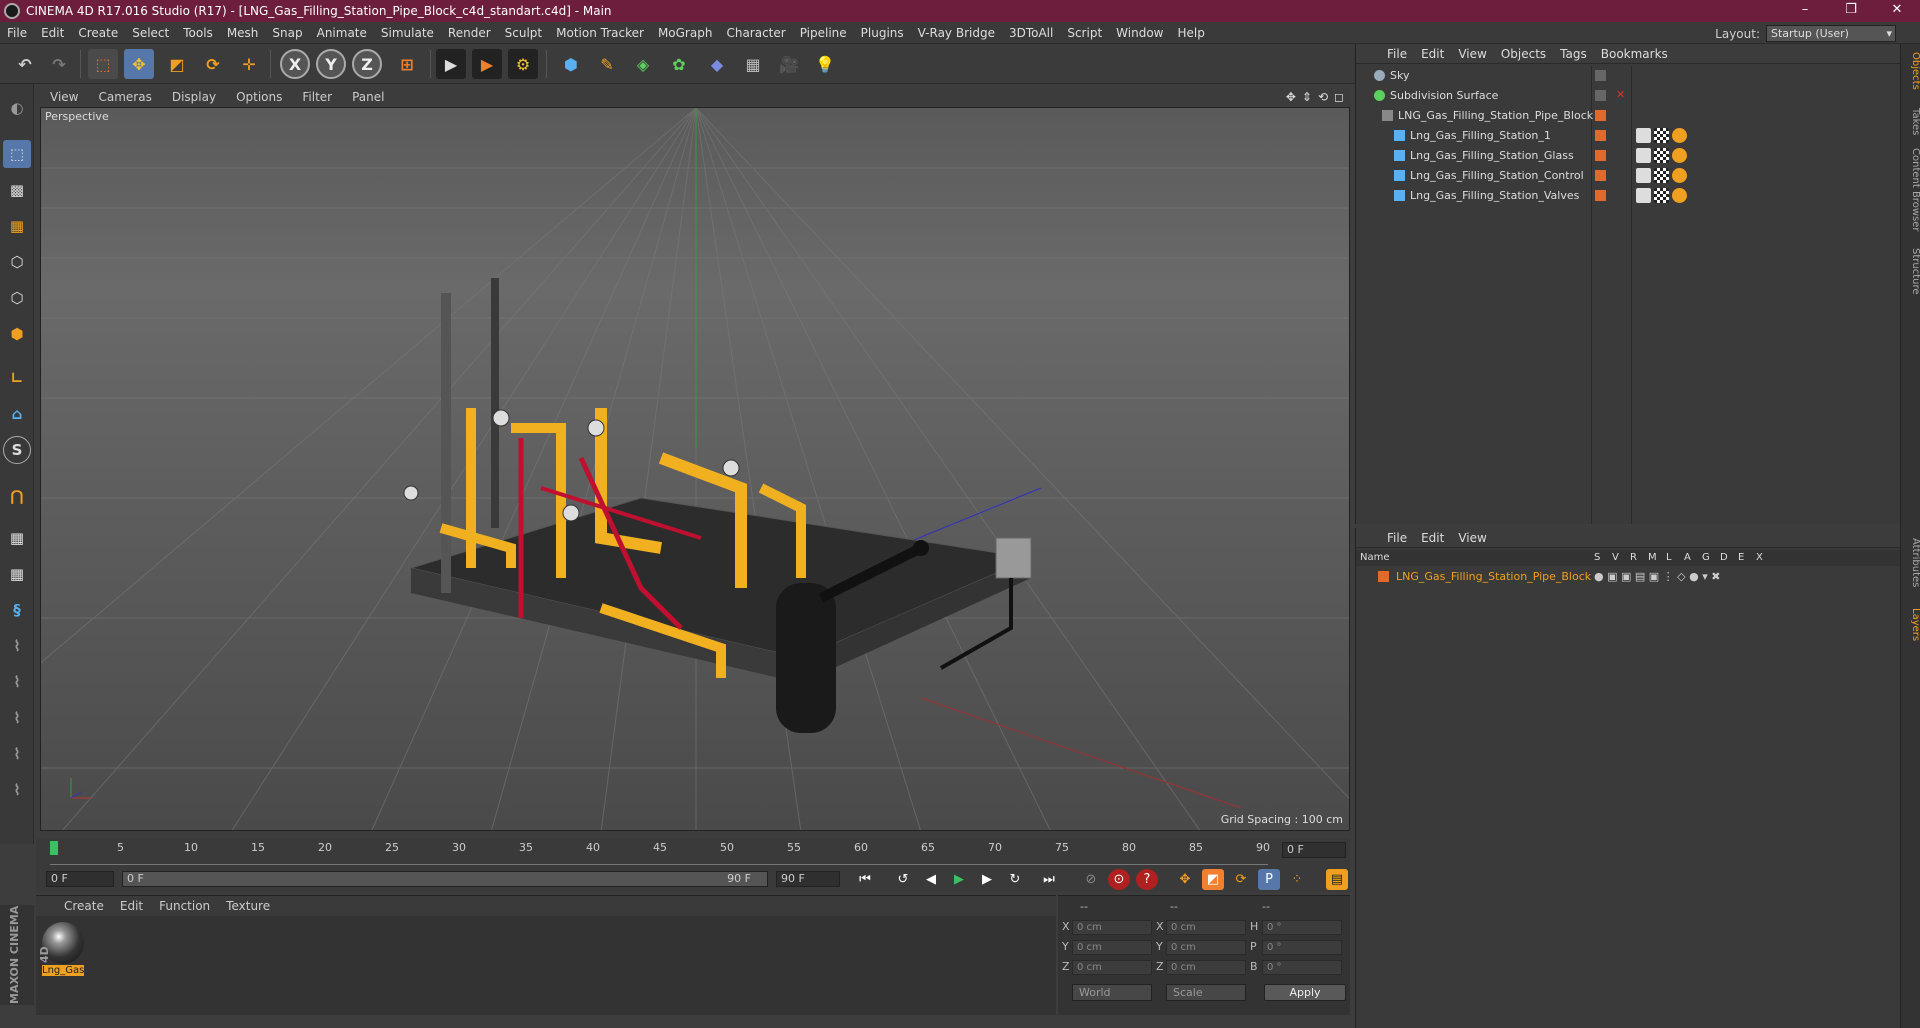  I want to click on menu-select: Select, so click(150, 33).